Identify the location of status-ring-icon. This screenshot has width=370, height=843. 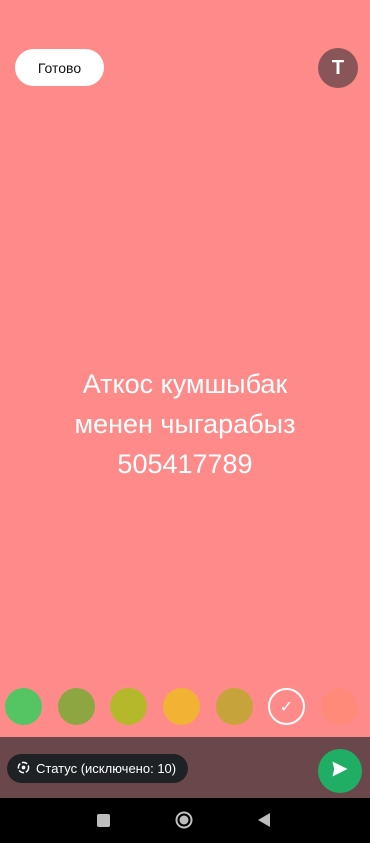
(23, 769).